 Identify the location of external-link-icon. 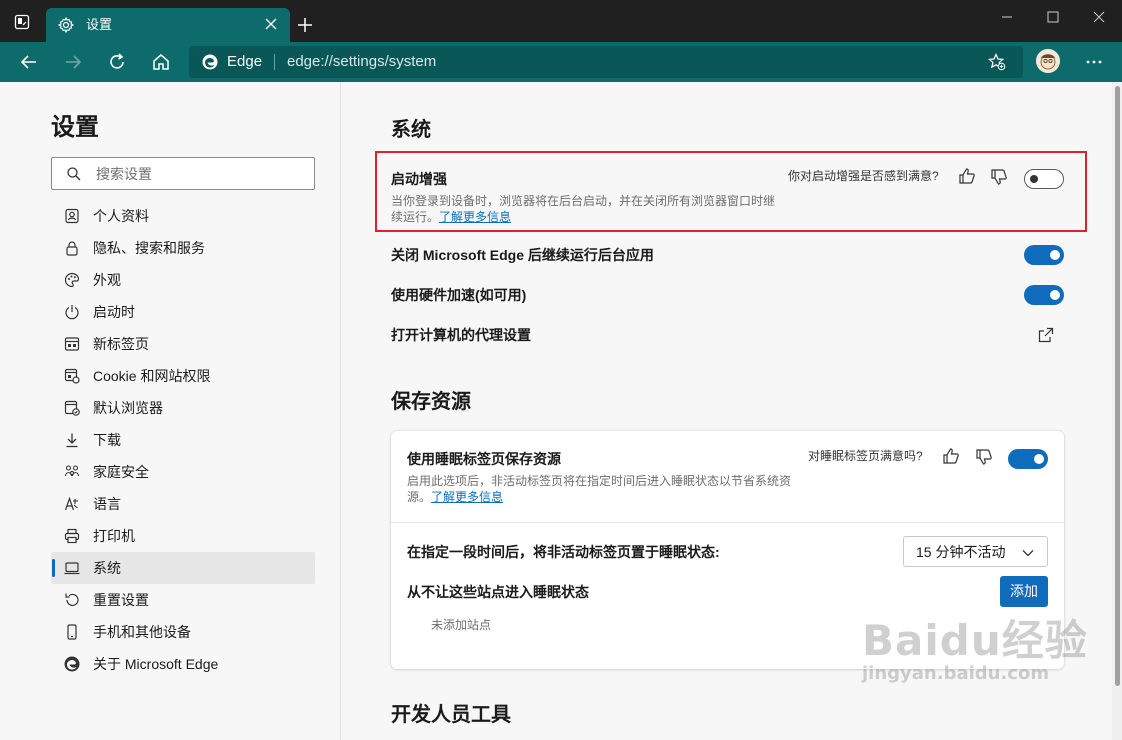
(1046, 335).